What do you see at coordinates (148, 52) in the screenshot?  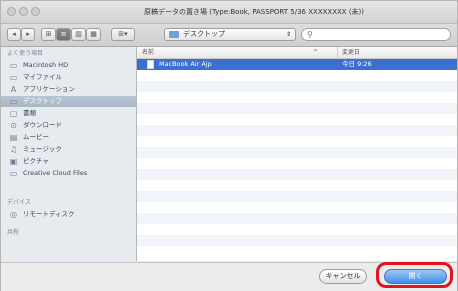 I see `column-name-header: 名前` at bounding box center [148, 52].